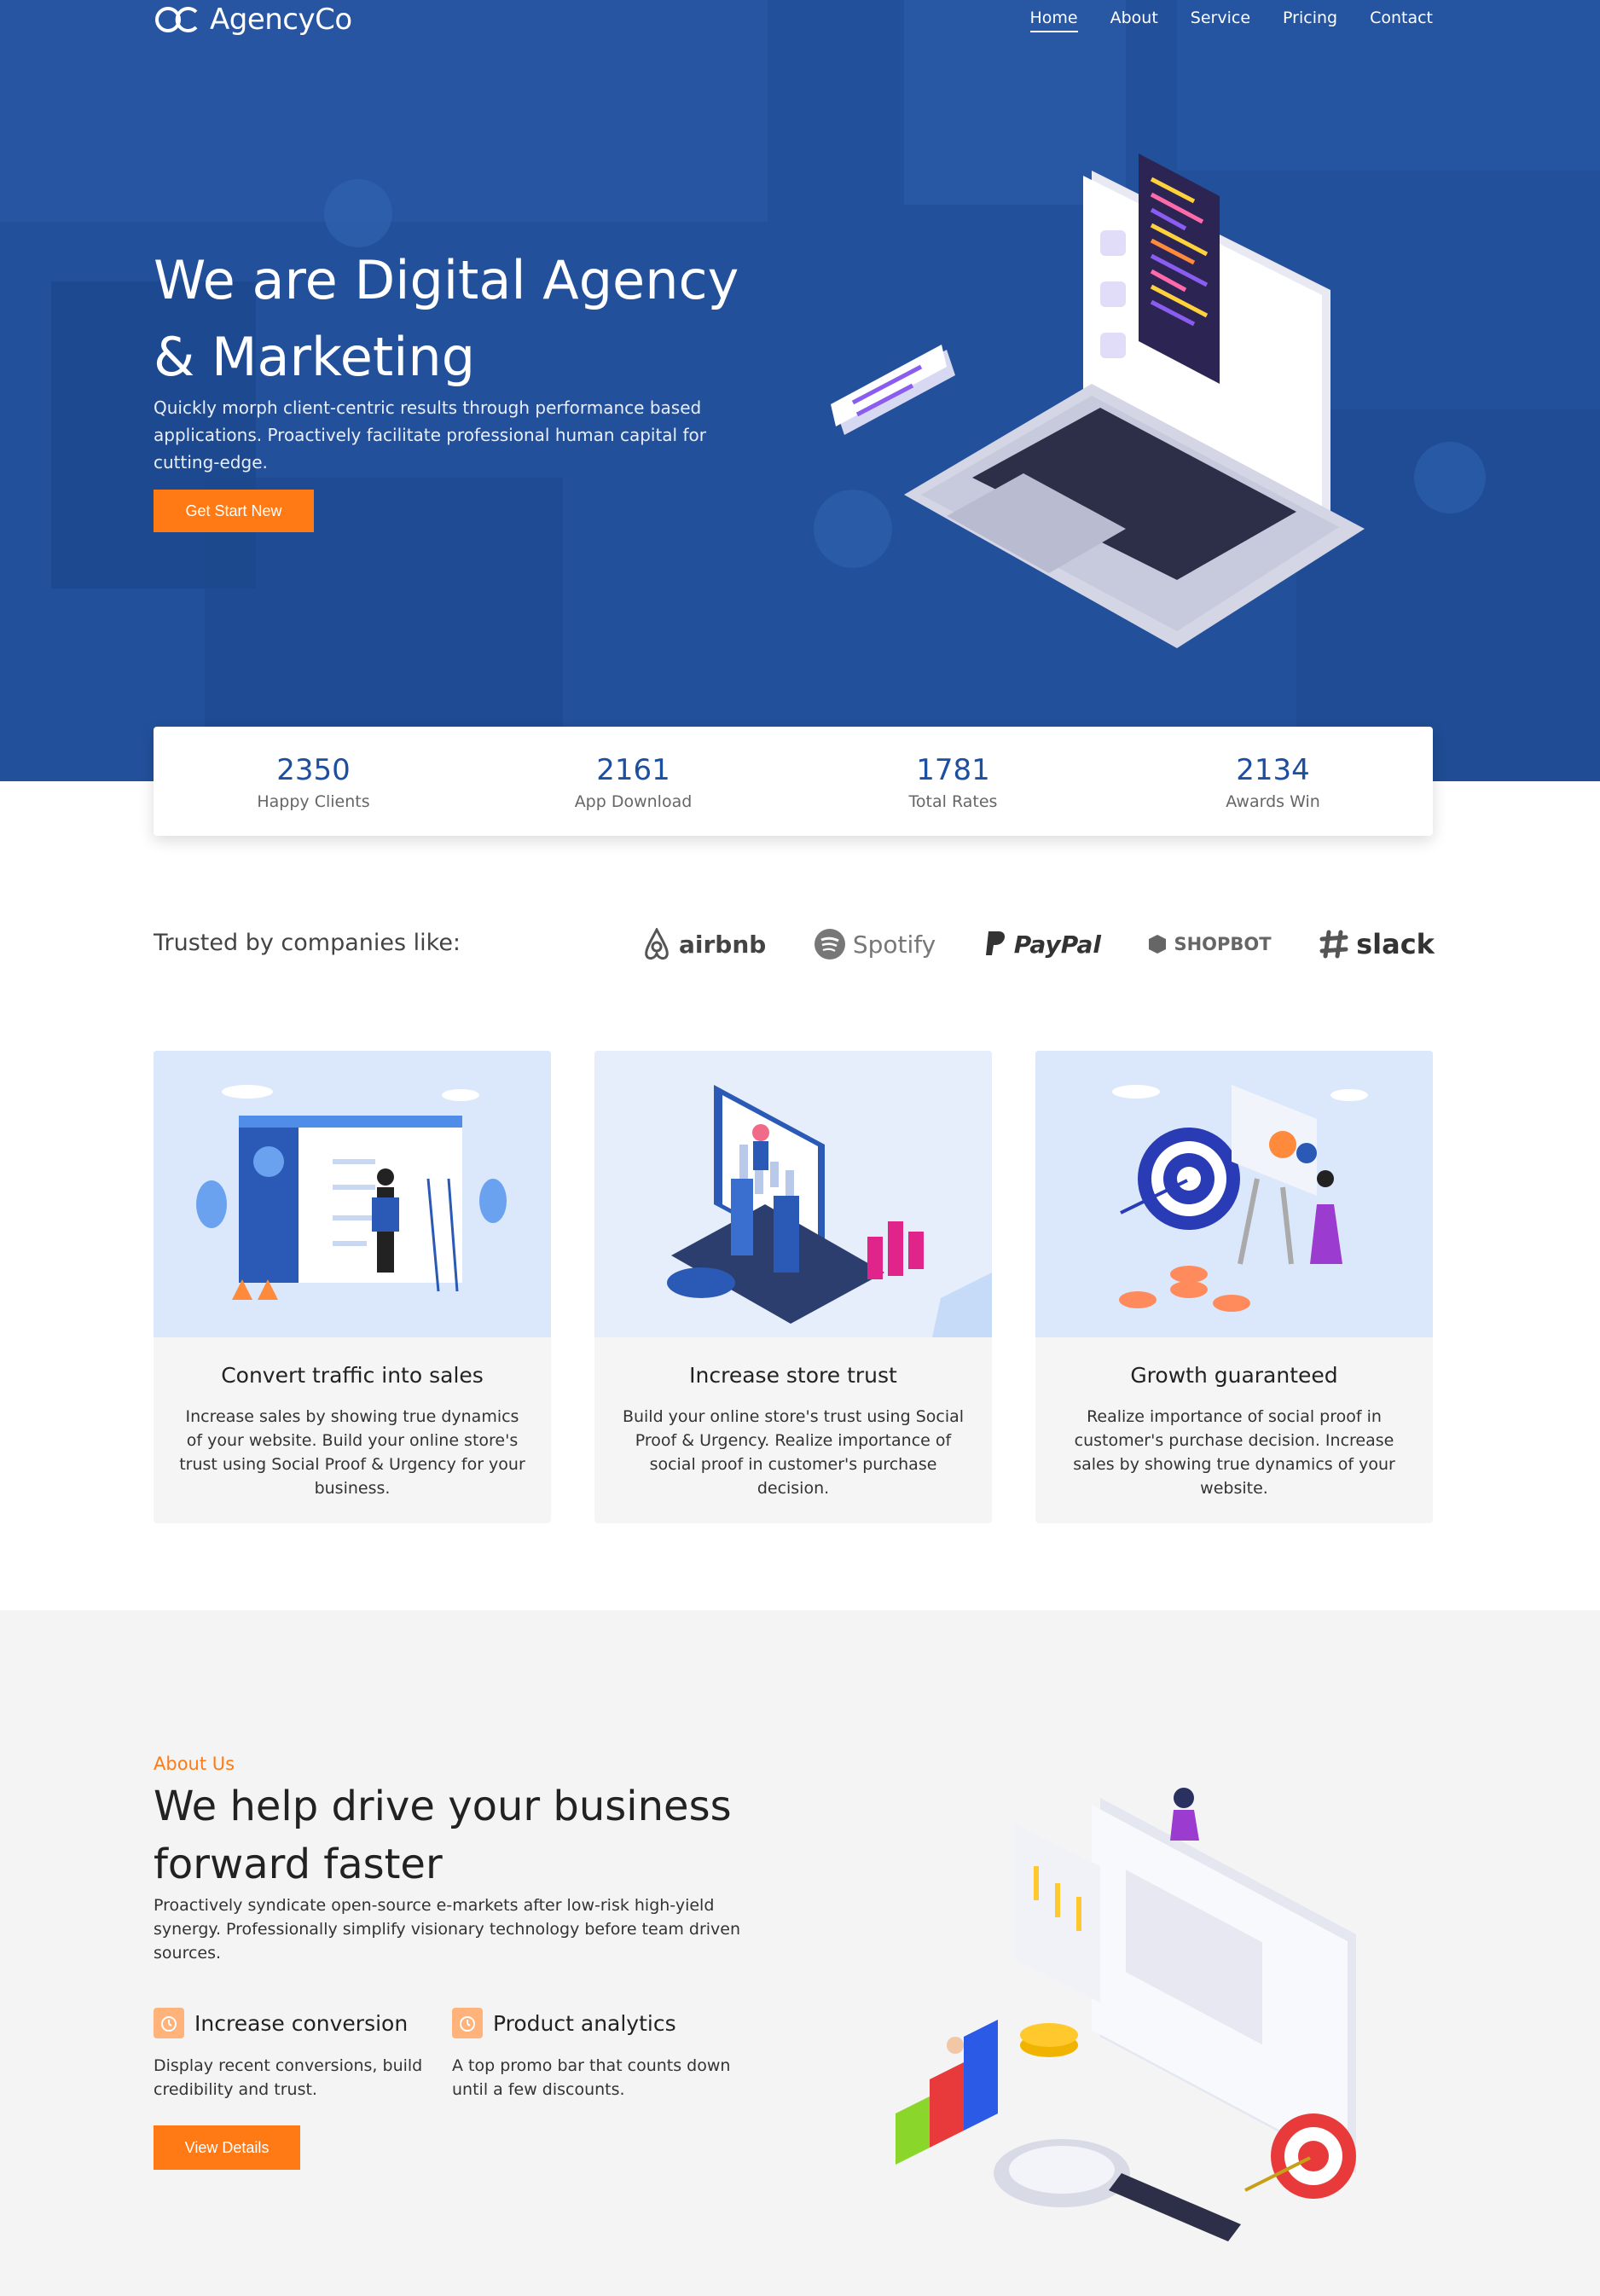  I want to click on about-title-line-2: forward faster, so click(298, 1864).